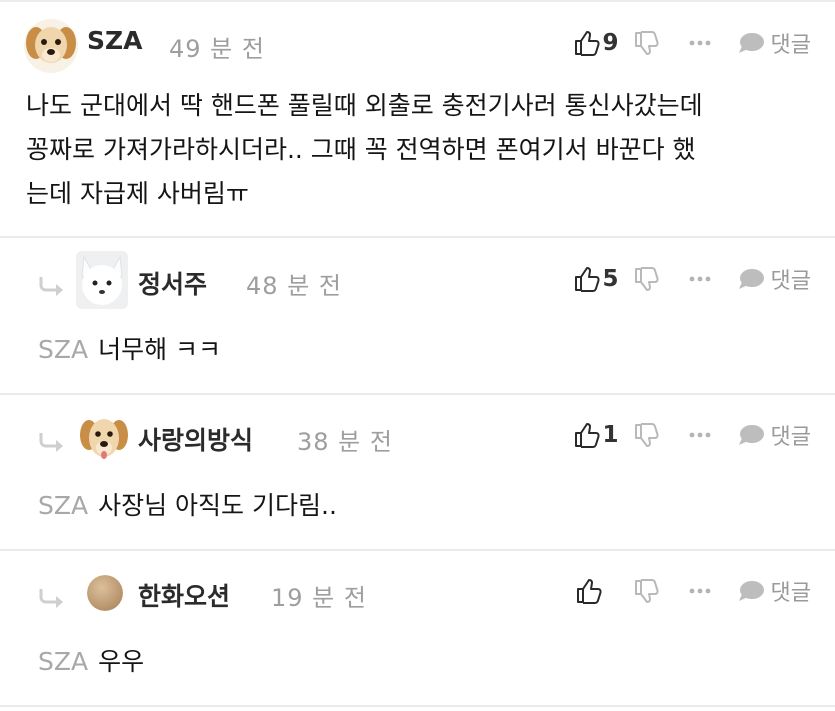  I want to click on reply-timestamp: 19 분 전, so click(319, 598).